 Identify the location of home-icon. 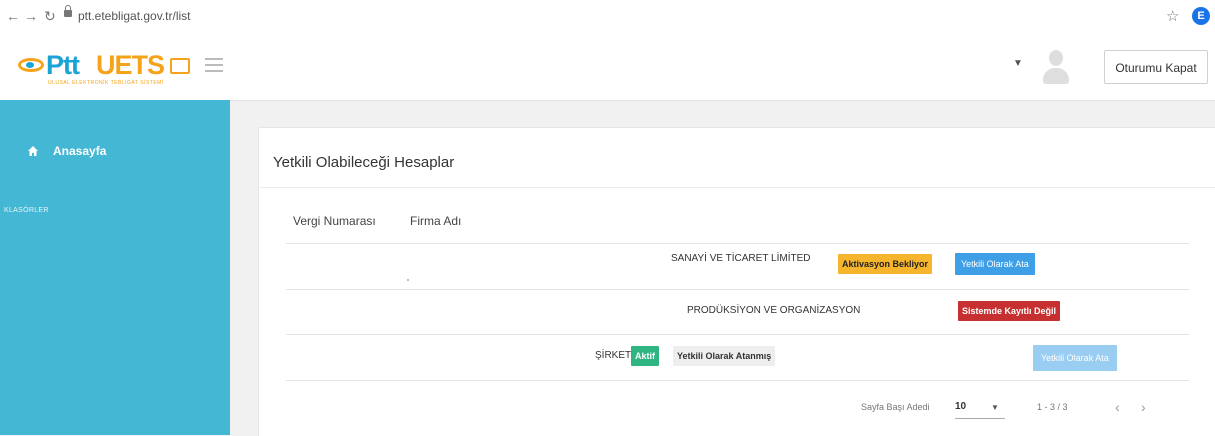
(33, 151).